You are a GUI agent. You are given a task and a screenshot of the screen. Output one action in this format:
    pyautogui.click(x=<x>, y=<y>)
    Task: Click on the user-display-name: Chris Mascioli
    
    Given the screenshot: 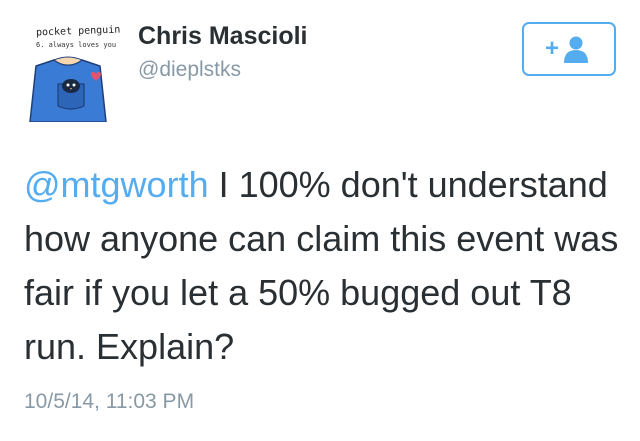 What is the action you would take?
    pyautogui.click(x=223, y=36)
    